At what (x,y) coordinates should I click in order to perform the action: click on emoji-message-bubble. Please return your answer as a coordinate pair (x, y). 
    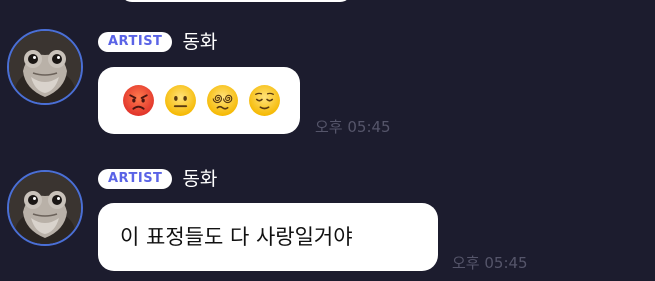
    Looking at the image, I should click on (199, 100).